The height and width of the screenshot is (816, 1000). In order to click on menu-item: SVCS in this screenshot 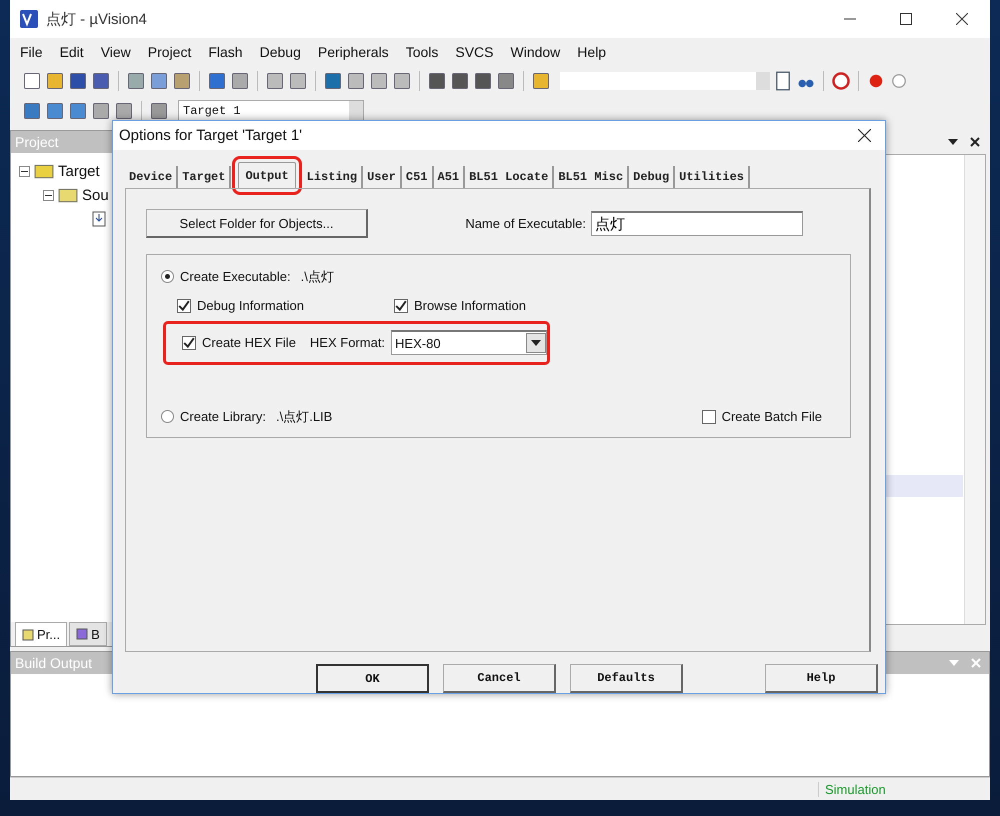, I will do `click(474, 52)`.